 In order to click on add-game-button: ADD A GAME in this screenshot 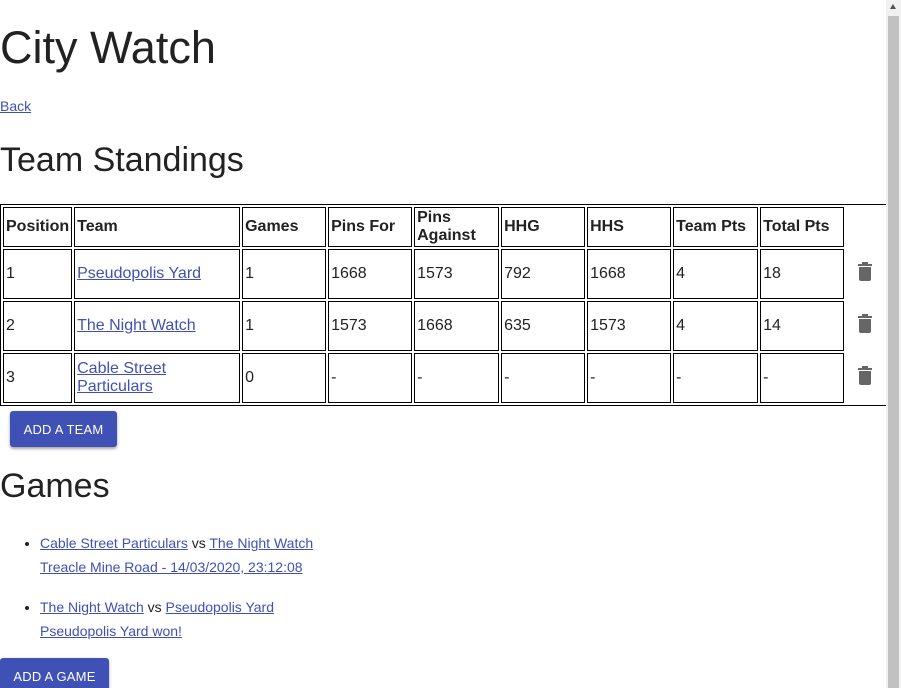, I will do `click(54, 673)`.